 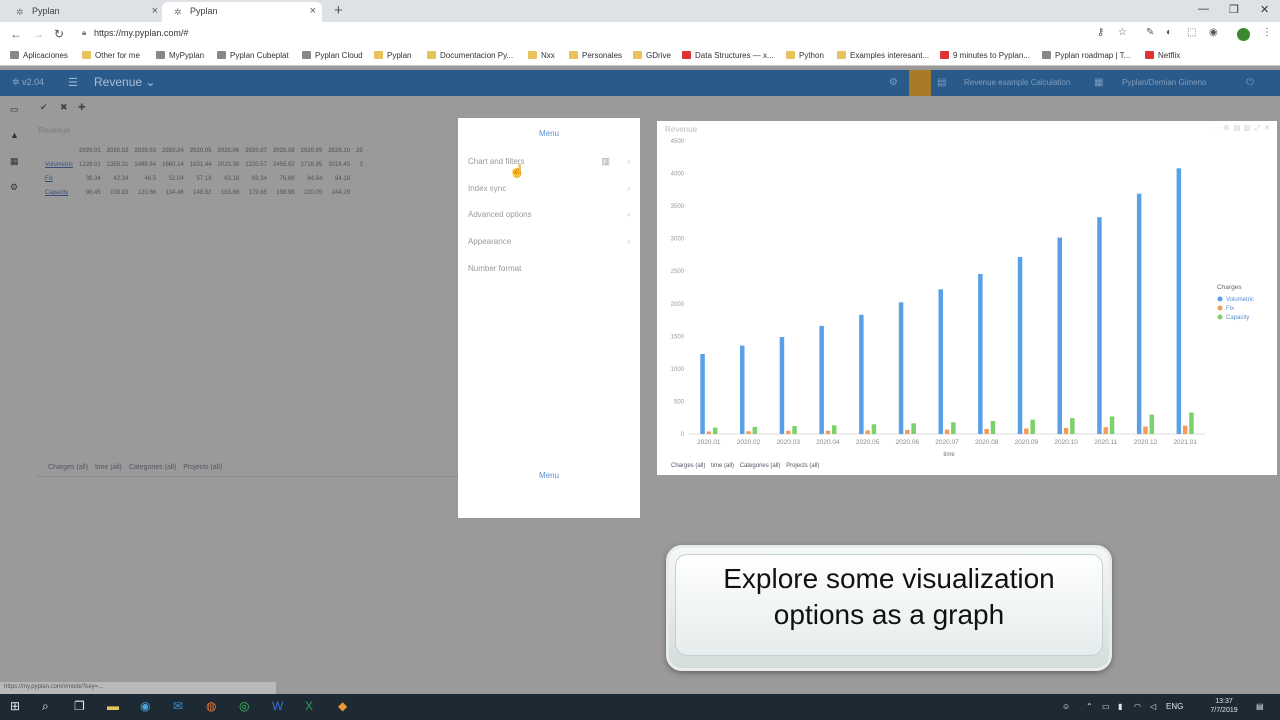 What do you see at coordinates (550, 214) in the screenshot?
I see `menu-item-advanced-options: Advanced options ›` at bounding box center [550, 214].